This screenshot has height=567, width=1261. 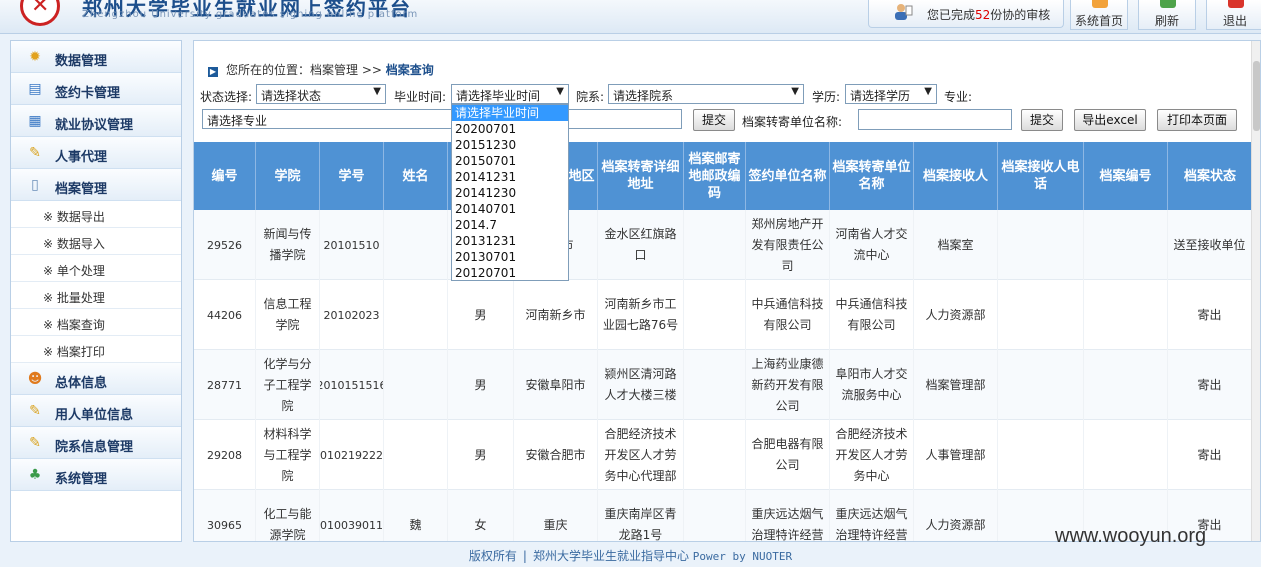 What do you see at coordinates (96, 475) in the screenshot?
I see `menu-system-management: ♣ 系统管理` at bounding box center [96, 475].